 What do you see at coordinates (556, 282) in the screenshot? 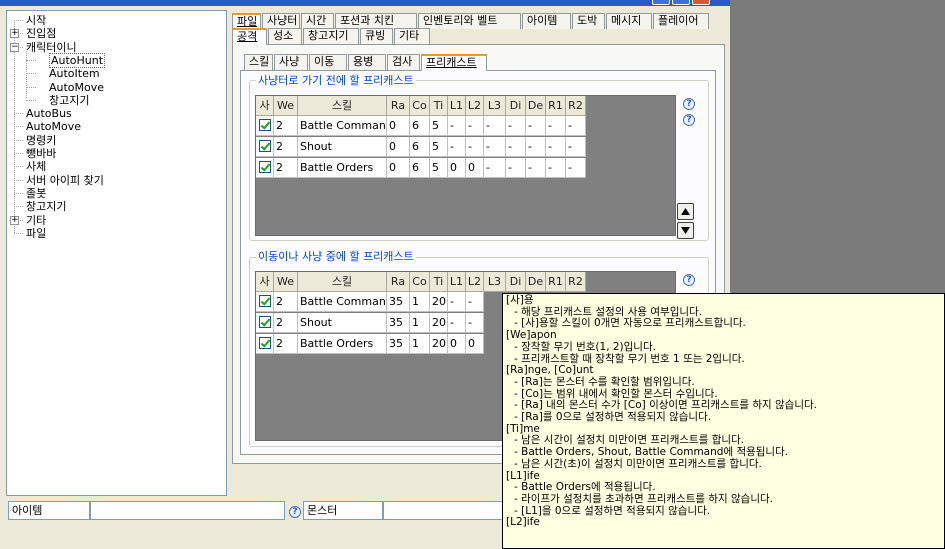
I see `column-header: R1` at bounding box center [556, 282].